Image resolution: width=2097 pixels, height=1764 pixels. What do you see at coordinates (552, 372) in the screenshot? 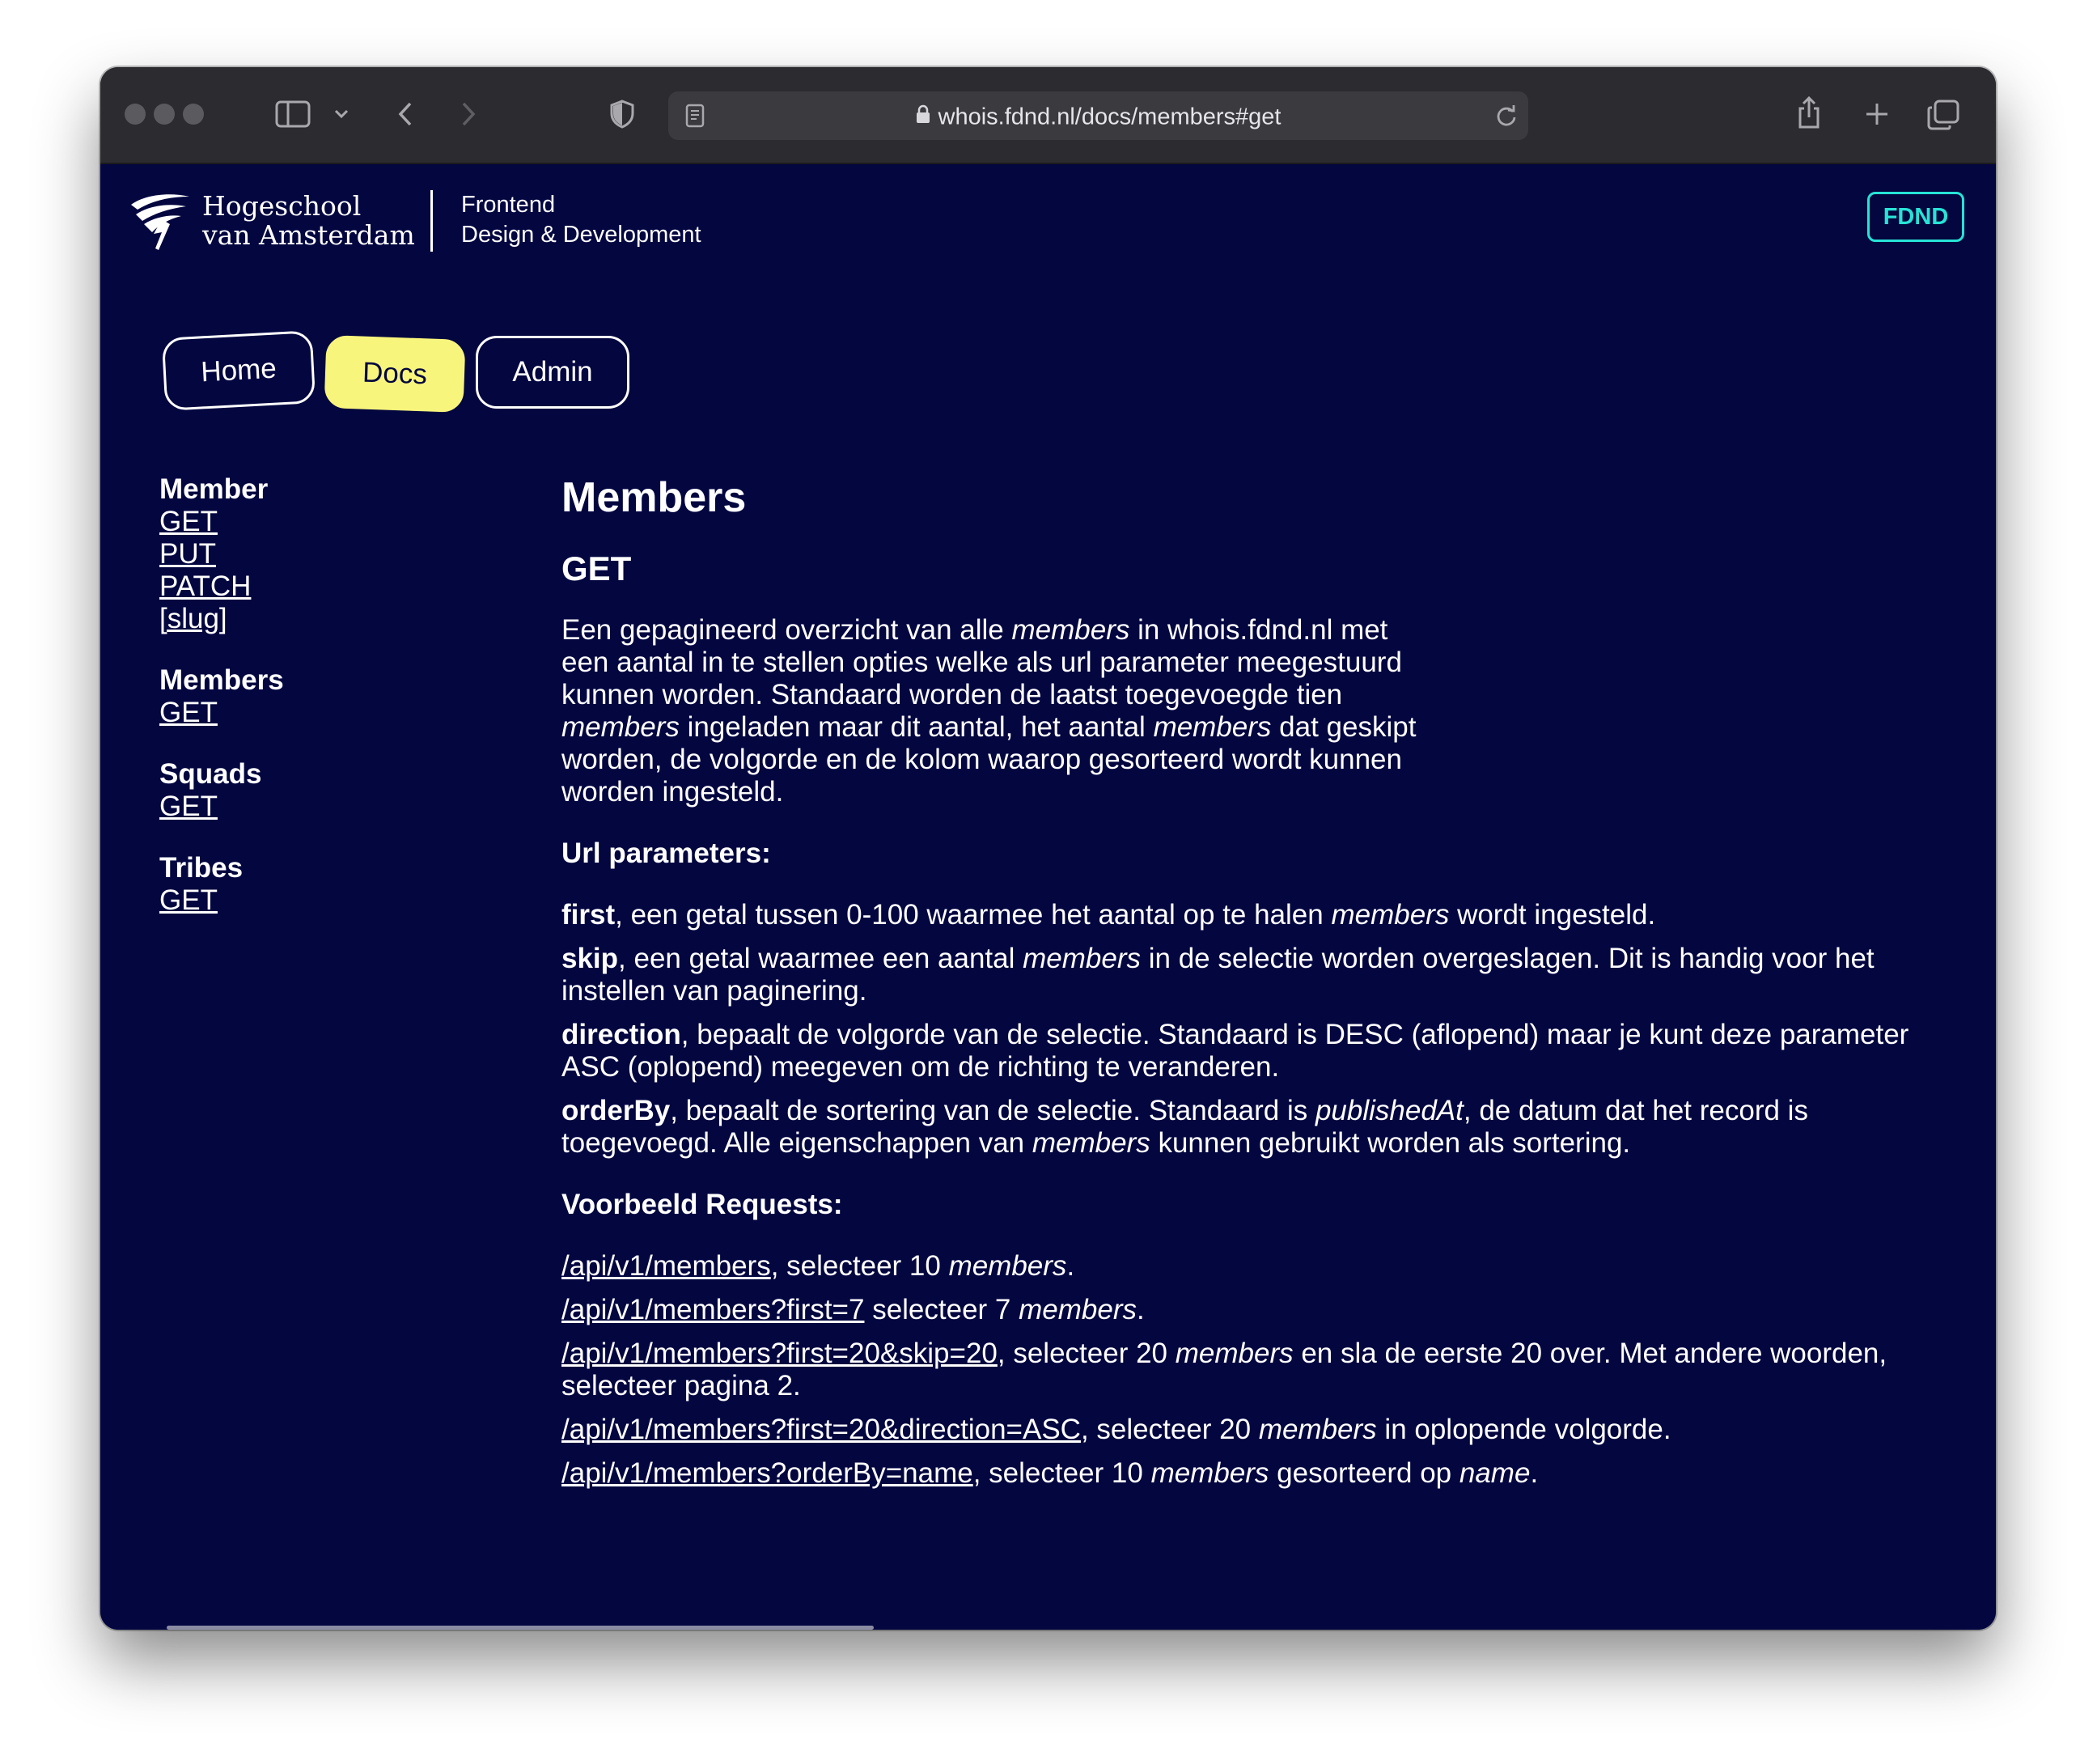
I see `nav-admin-button: Admin` at bounding box center [552, 372].